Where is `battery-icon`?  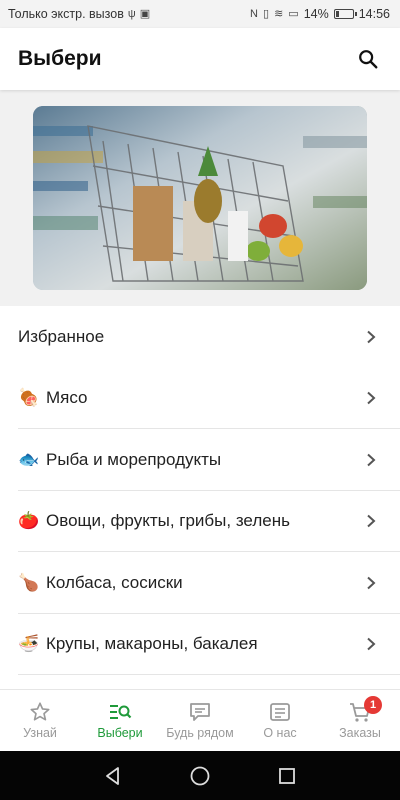 battery-icon is located at coordinates (345, 14).